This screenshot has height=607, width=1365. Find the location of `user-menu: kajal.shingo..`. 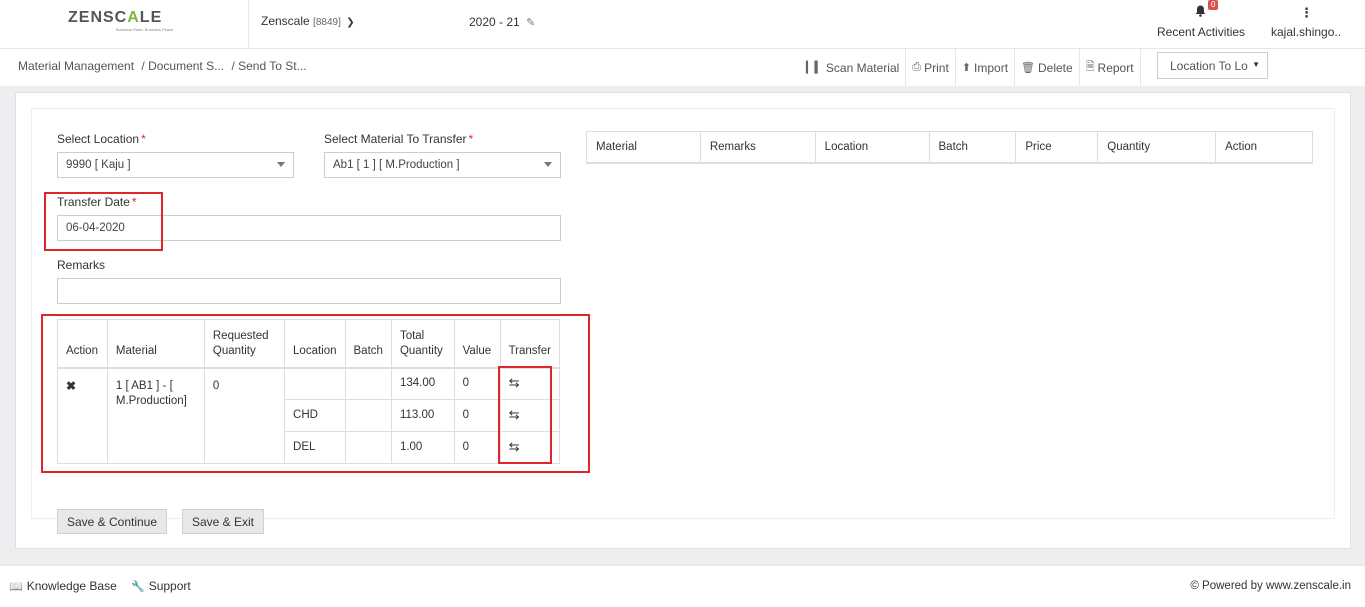

user-menu: kajal.shingo.. is located at coordinates (1306, 32).